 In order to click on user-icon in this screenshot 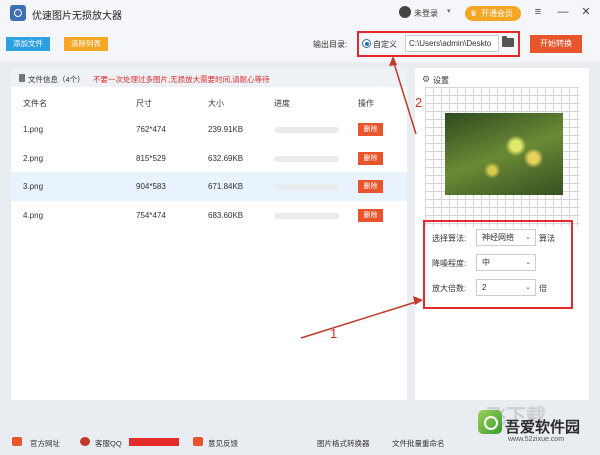, I will do `click(405, 12)`.